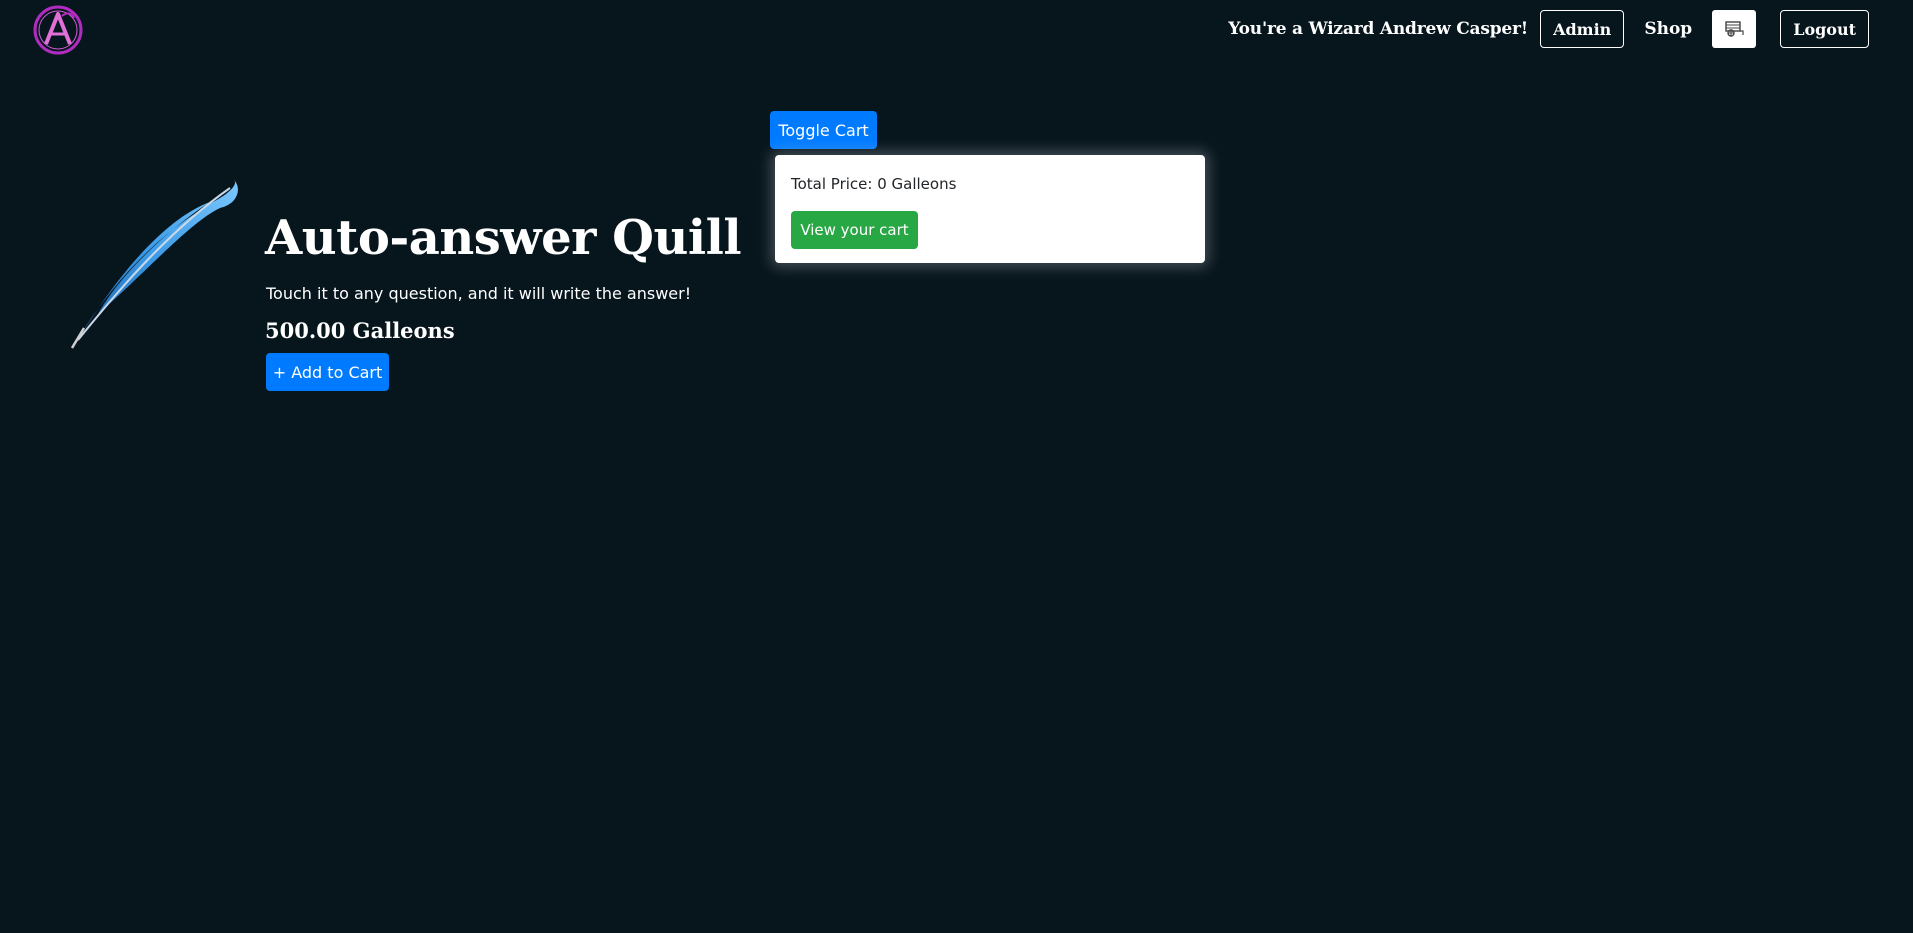 The height and width of the screenshot is (933, 1913). I want to click on add-to-cart-button: + Add to Cart, so click(327, 372).